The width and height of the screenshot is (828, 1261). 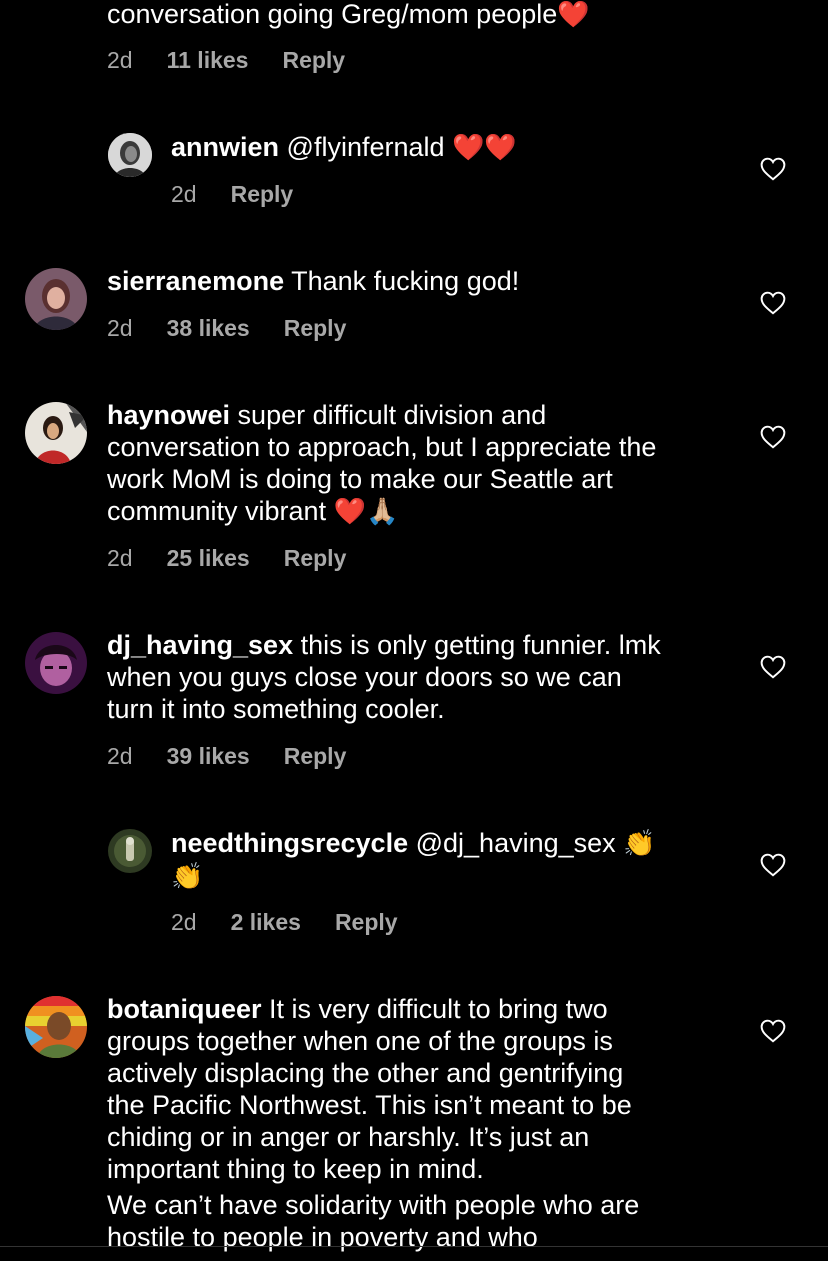 What do you see at coordinates (208, 558) in the screenshot?
I see `likes-count: 25 likes` at bounding box center [208, 558].